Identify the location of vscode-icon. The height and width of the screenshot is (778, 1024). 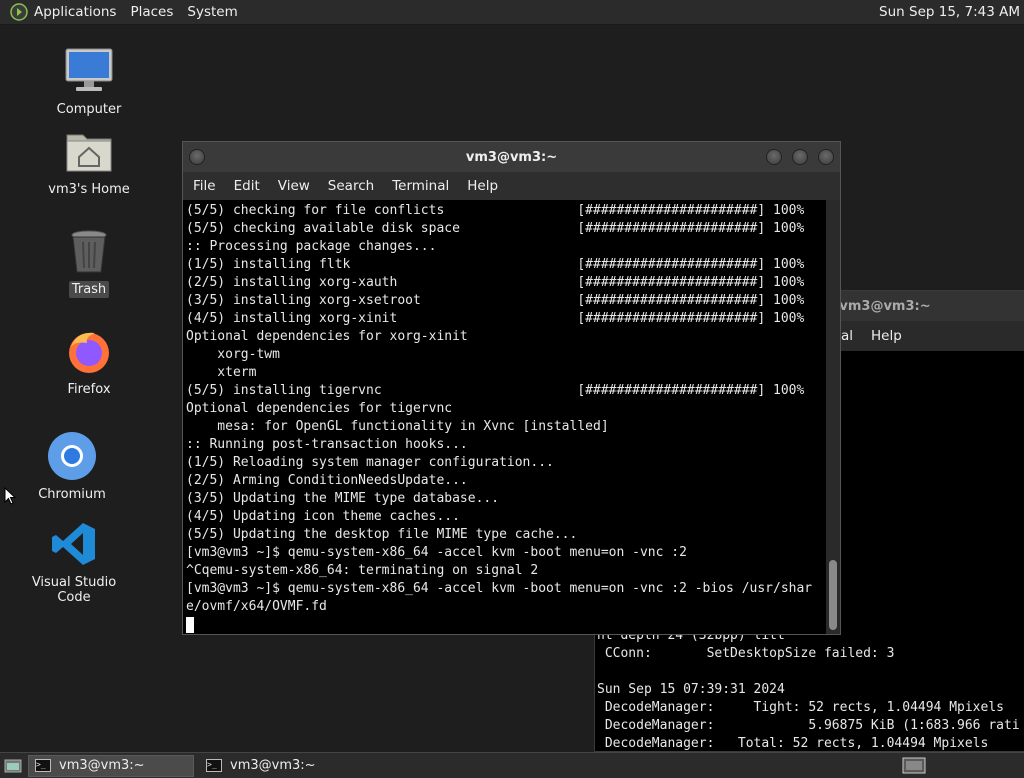
(74, 544).